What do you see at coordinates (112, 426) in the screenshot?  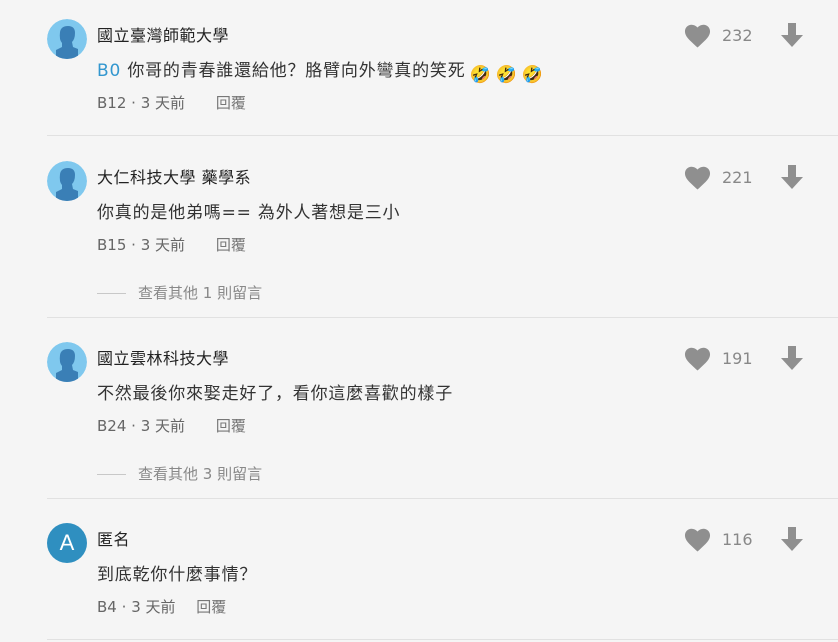 I see `floor-number: B24` at bounding box center [112, 426].